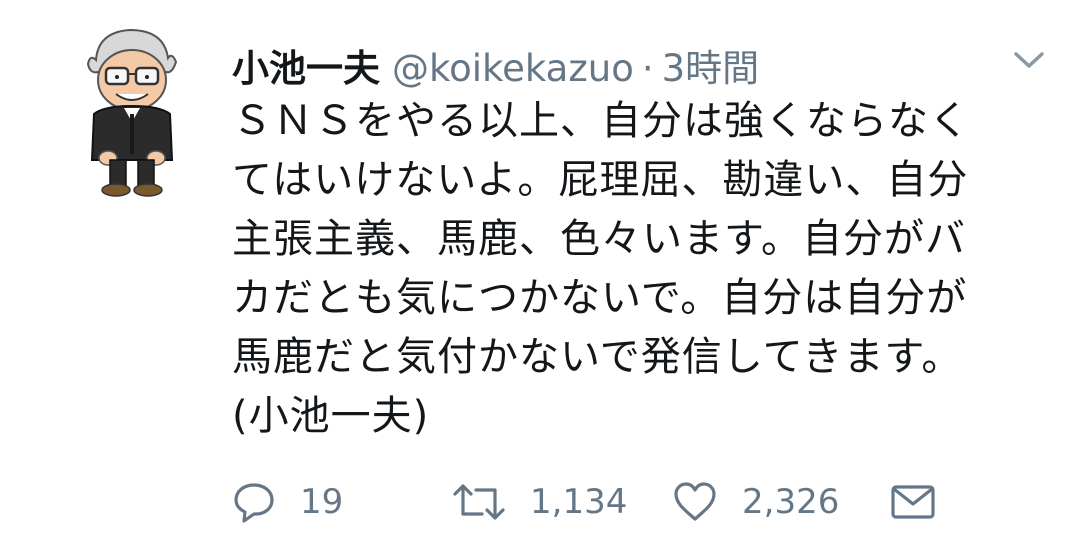 The height and width of the screenshot is (545, 1080). Describe the element at coordinates (600, 180) in the screenshot. I see `tweet-text-line: てはいけないよ。屁理屈、勘違い、自分` at that location.